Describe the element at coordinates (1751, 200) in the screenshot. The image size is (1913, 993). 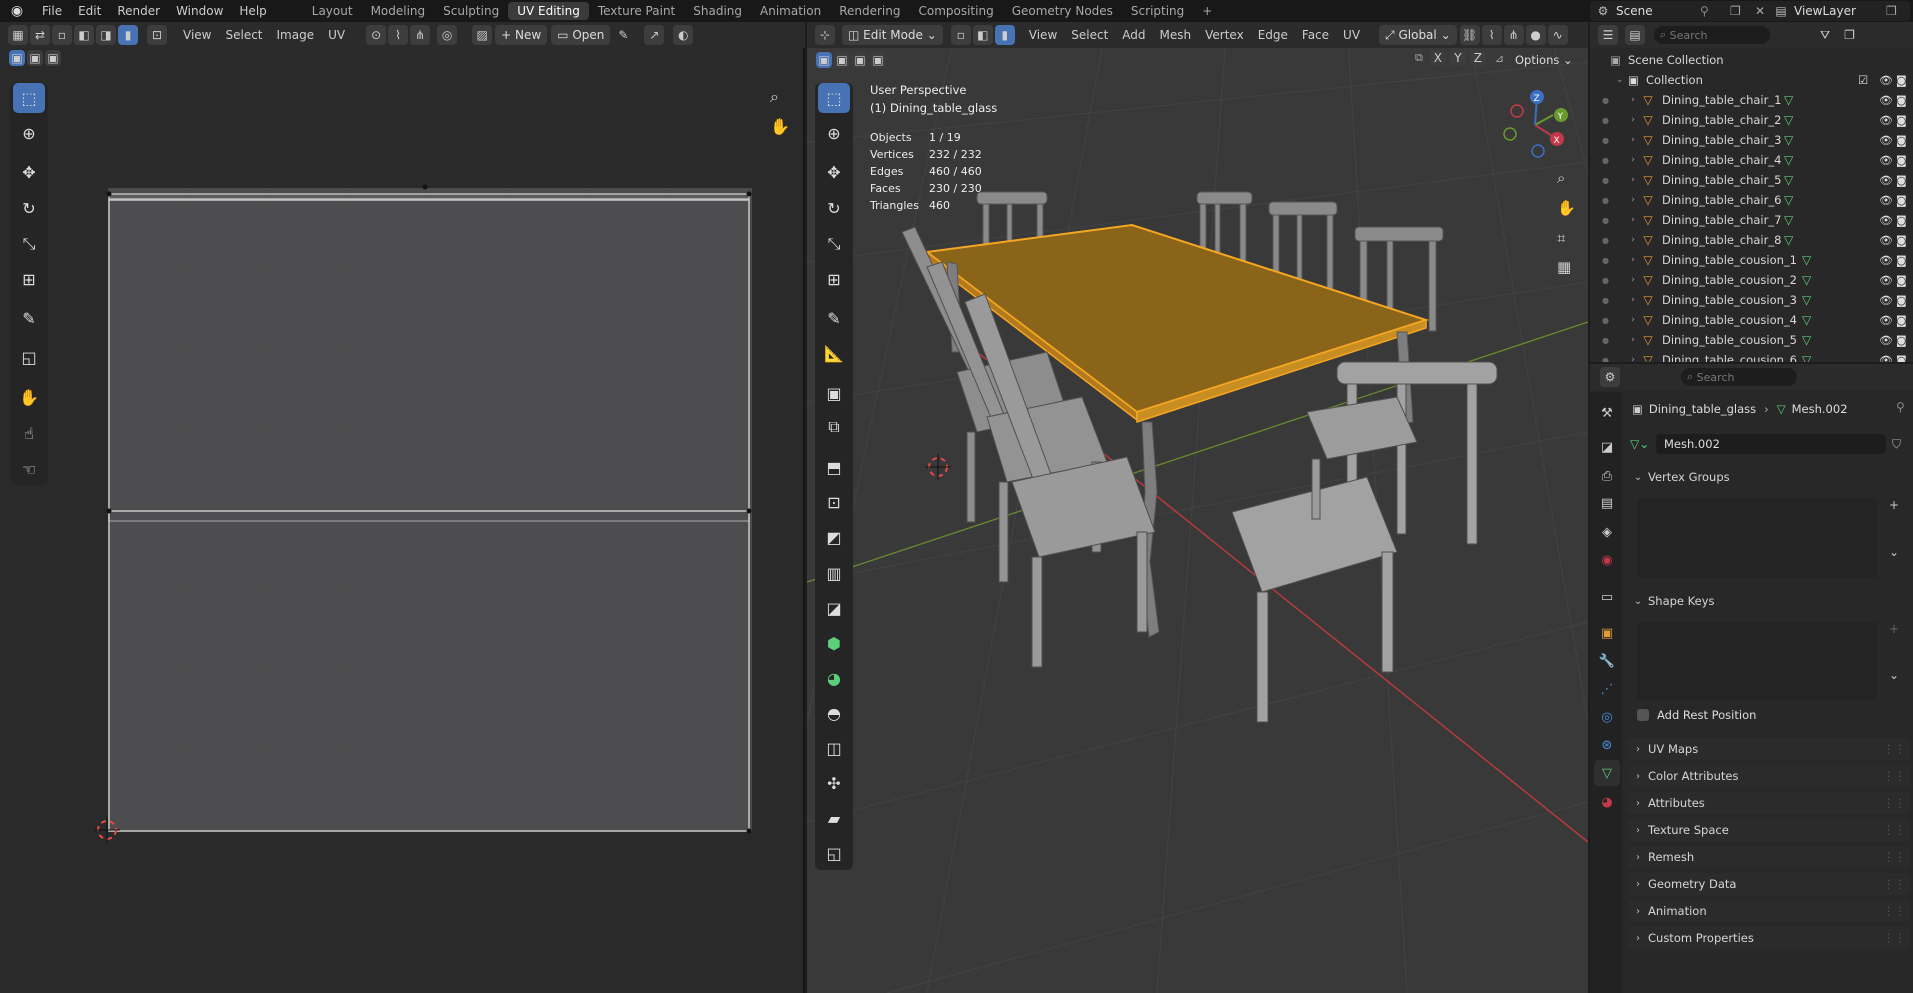
I see `outliner-item: ● › ▽ Dining_table_chair_6 ▽ 👁 ◙` at that location.